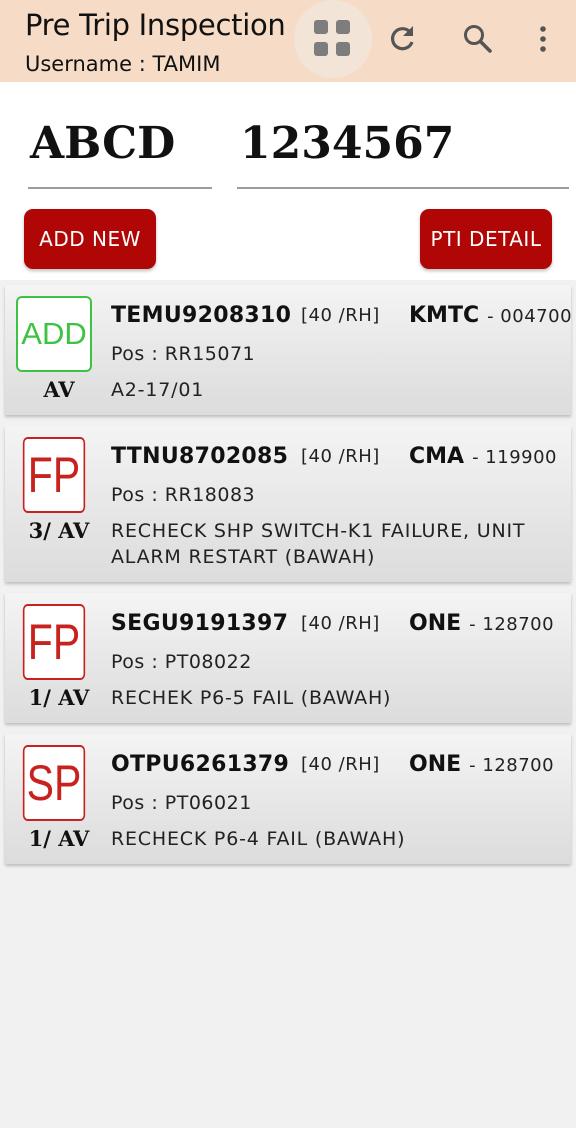 This screenshot has width=576, height=1128. What do you see at coordinates (102, 143) in the screenshot?
I see `field-left: ABCD` at bounding box center [102, 143].